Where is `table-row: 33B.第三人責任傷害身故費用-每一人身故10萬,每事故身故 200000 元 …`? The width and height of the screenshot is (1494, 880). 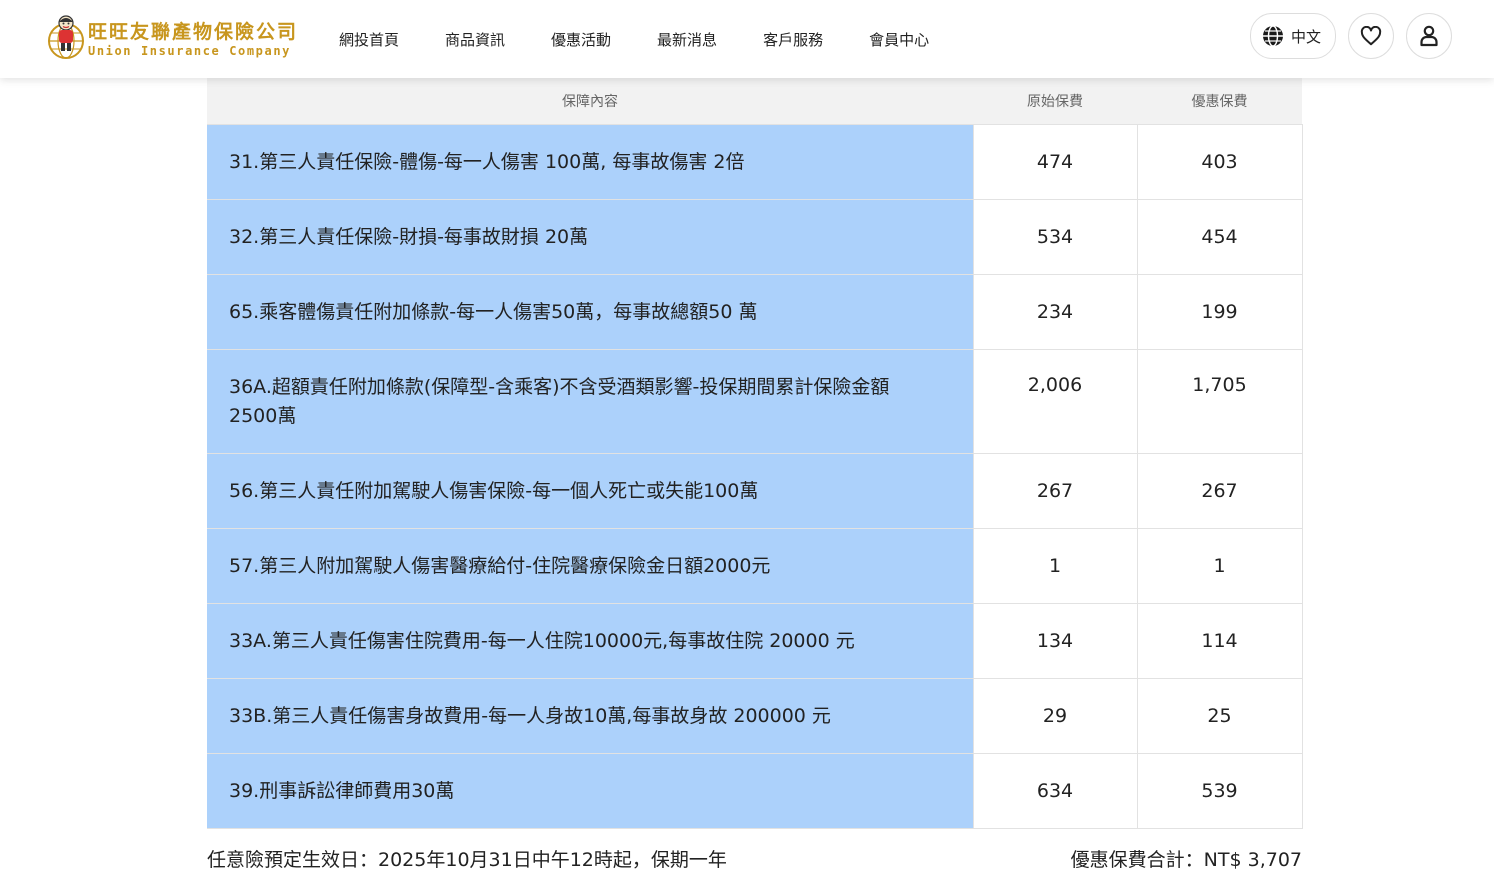 table-row: 33B.第三人責任傷害身故費用-每一人身故10萬,每事故身故 200000 元 … is located at coordinates (755, 716).